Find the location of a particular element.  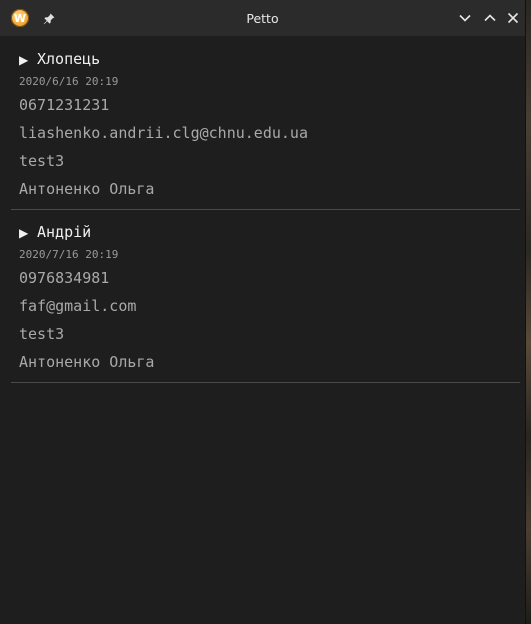

chevron-down-icon is located at coordinates (465, 18).